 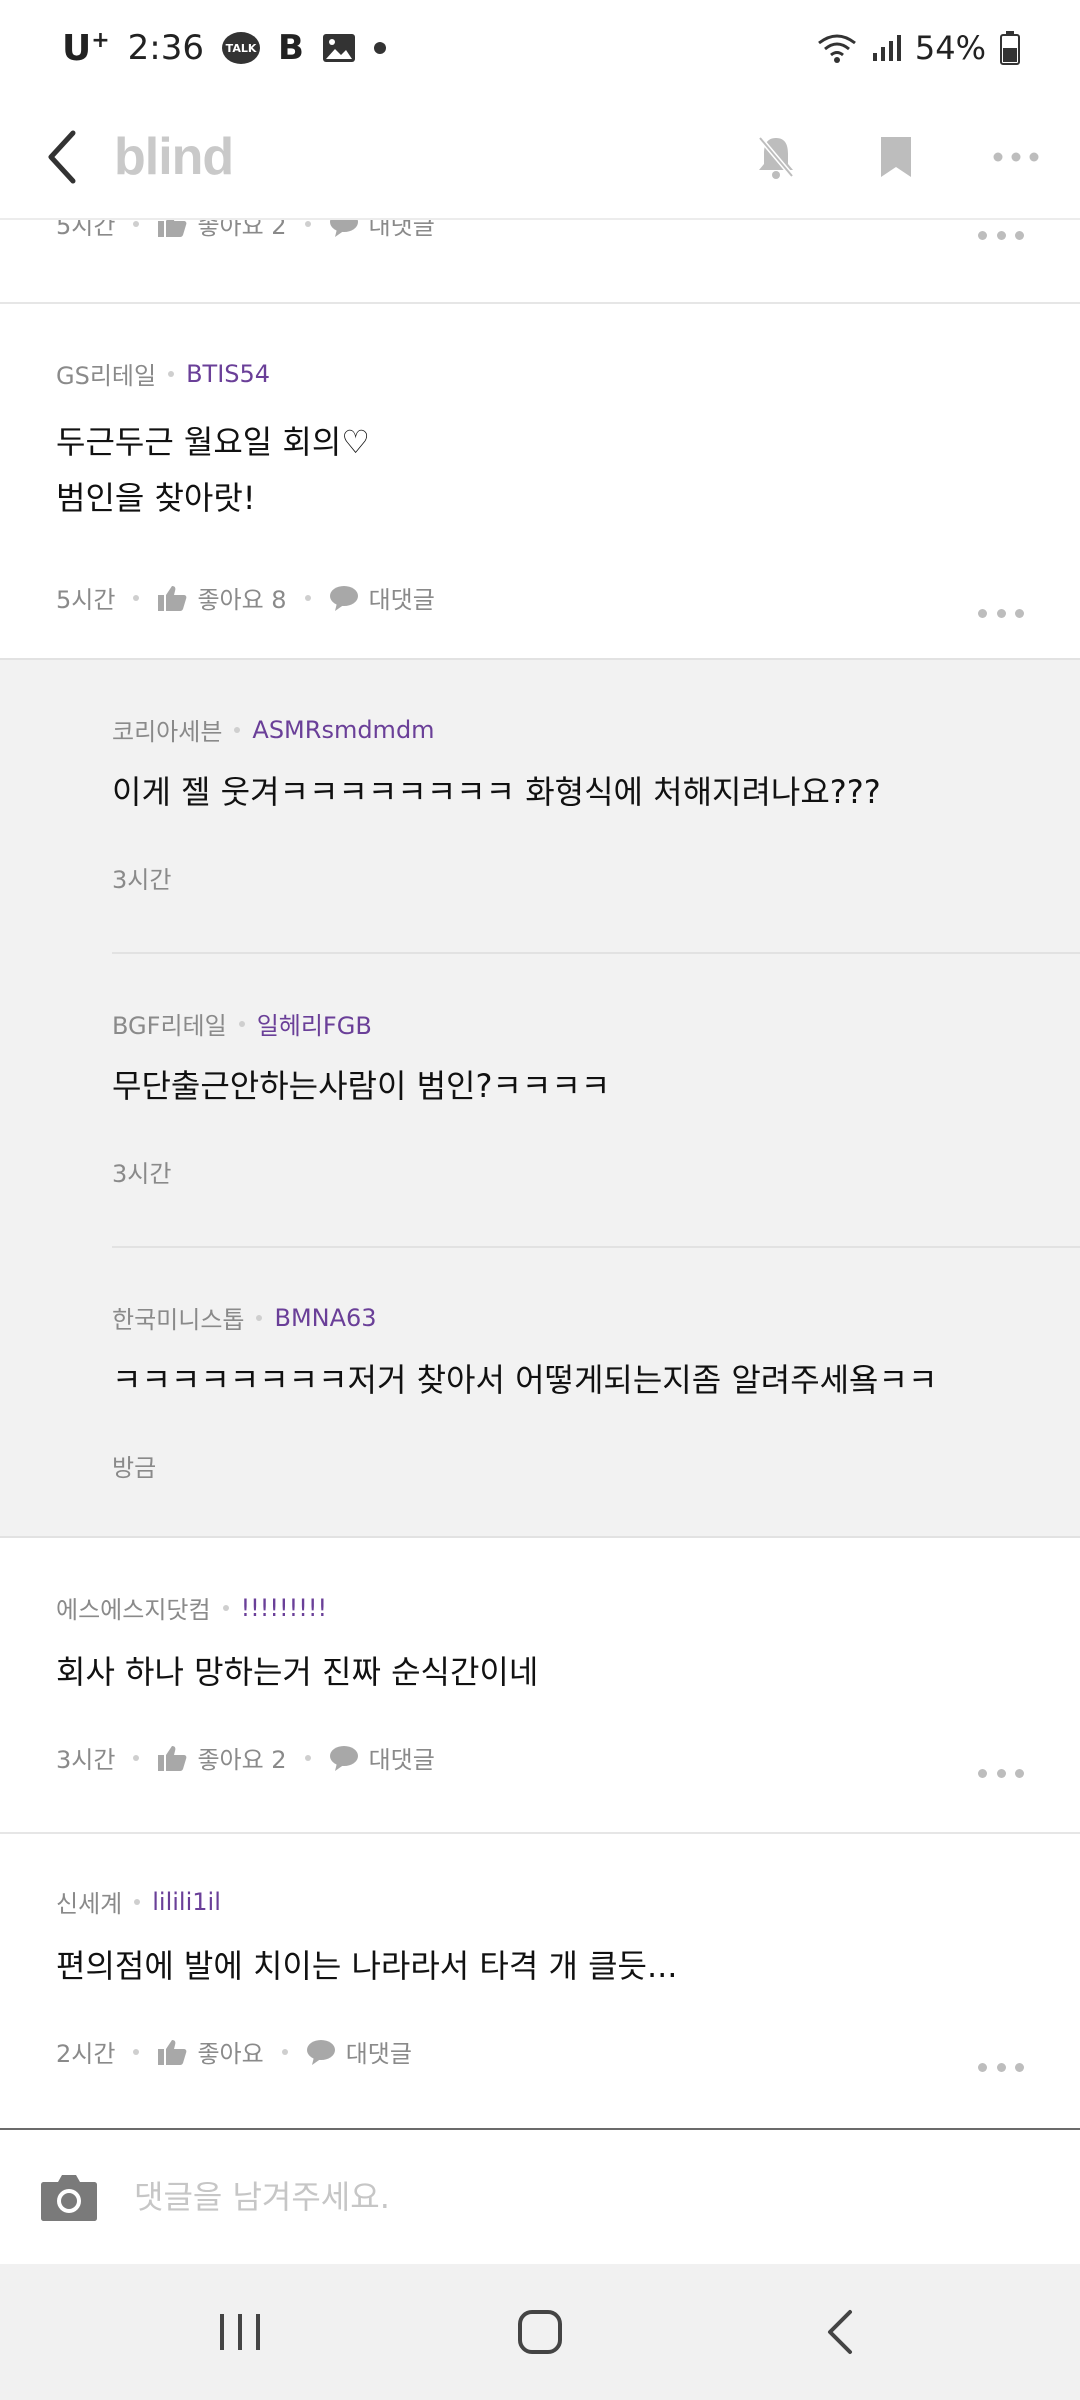 I want to click on back-button, so click(x=62, y=157).